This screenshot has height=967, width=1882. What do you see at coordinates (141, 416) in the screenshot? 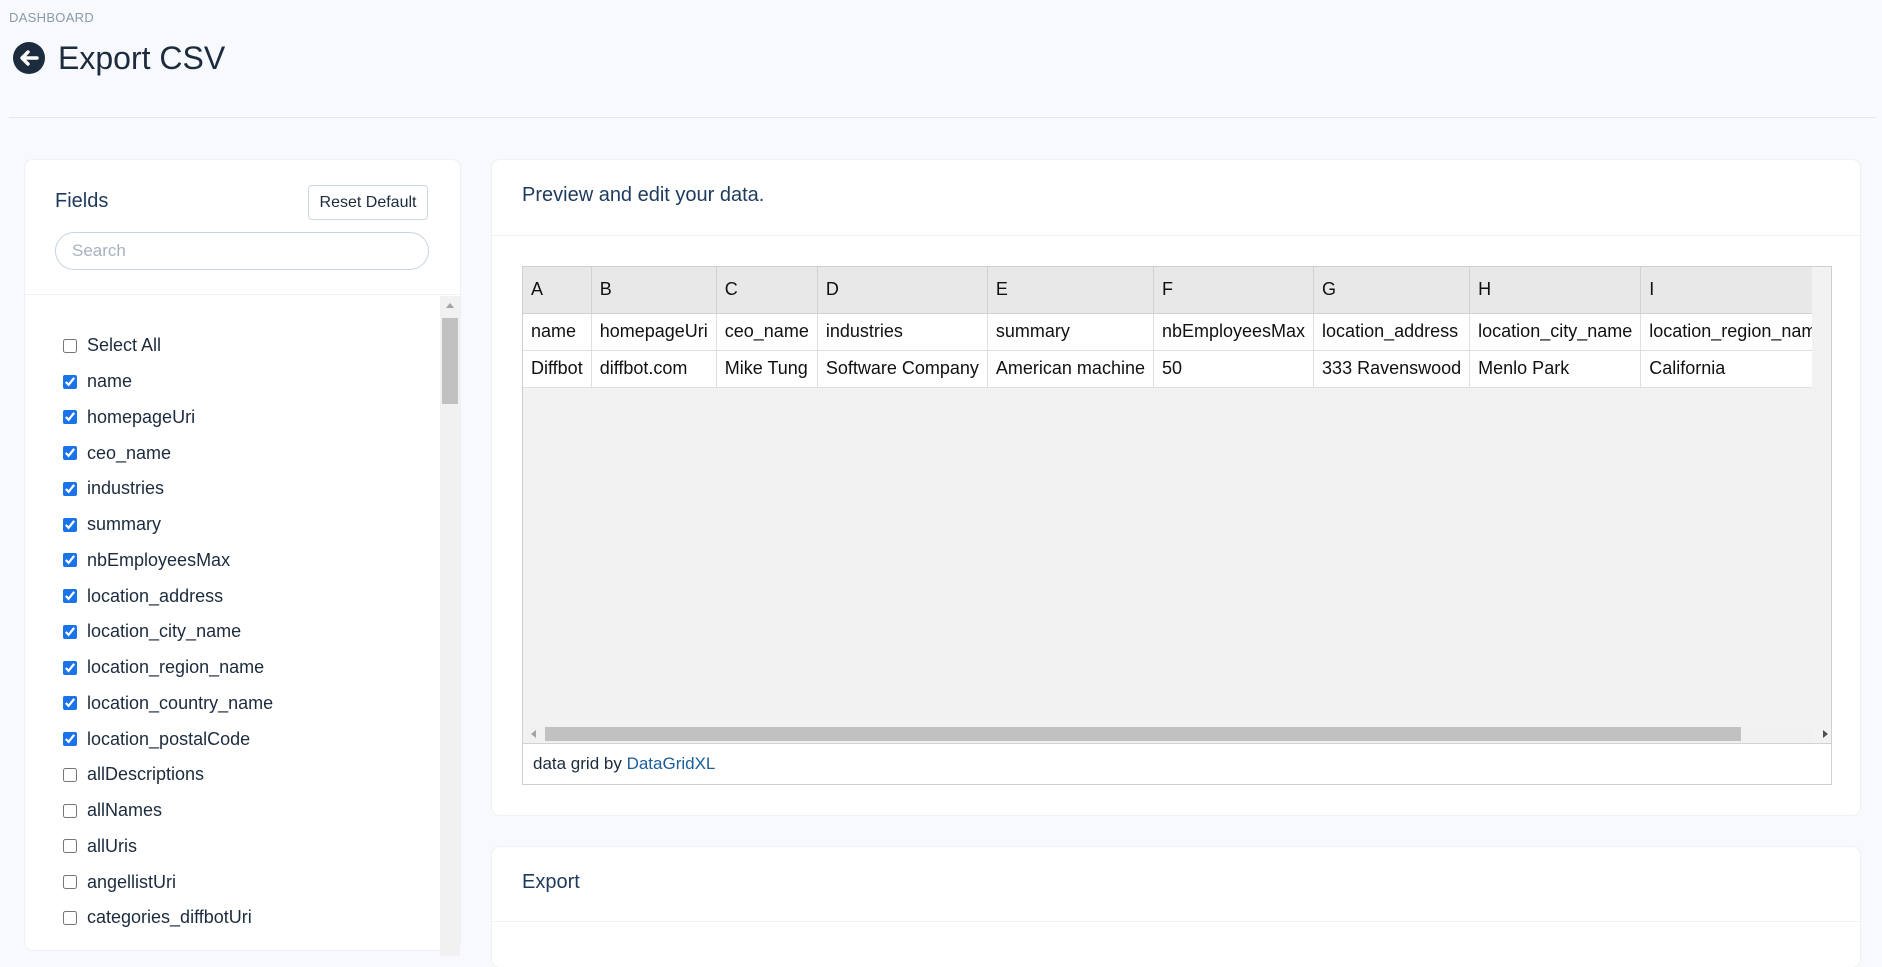
I see `field-label: homepageUri` at bounding box center [141, 416].